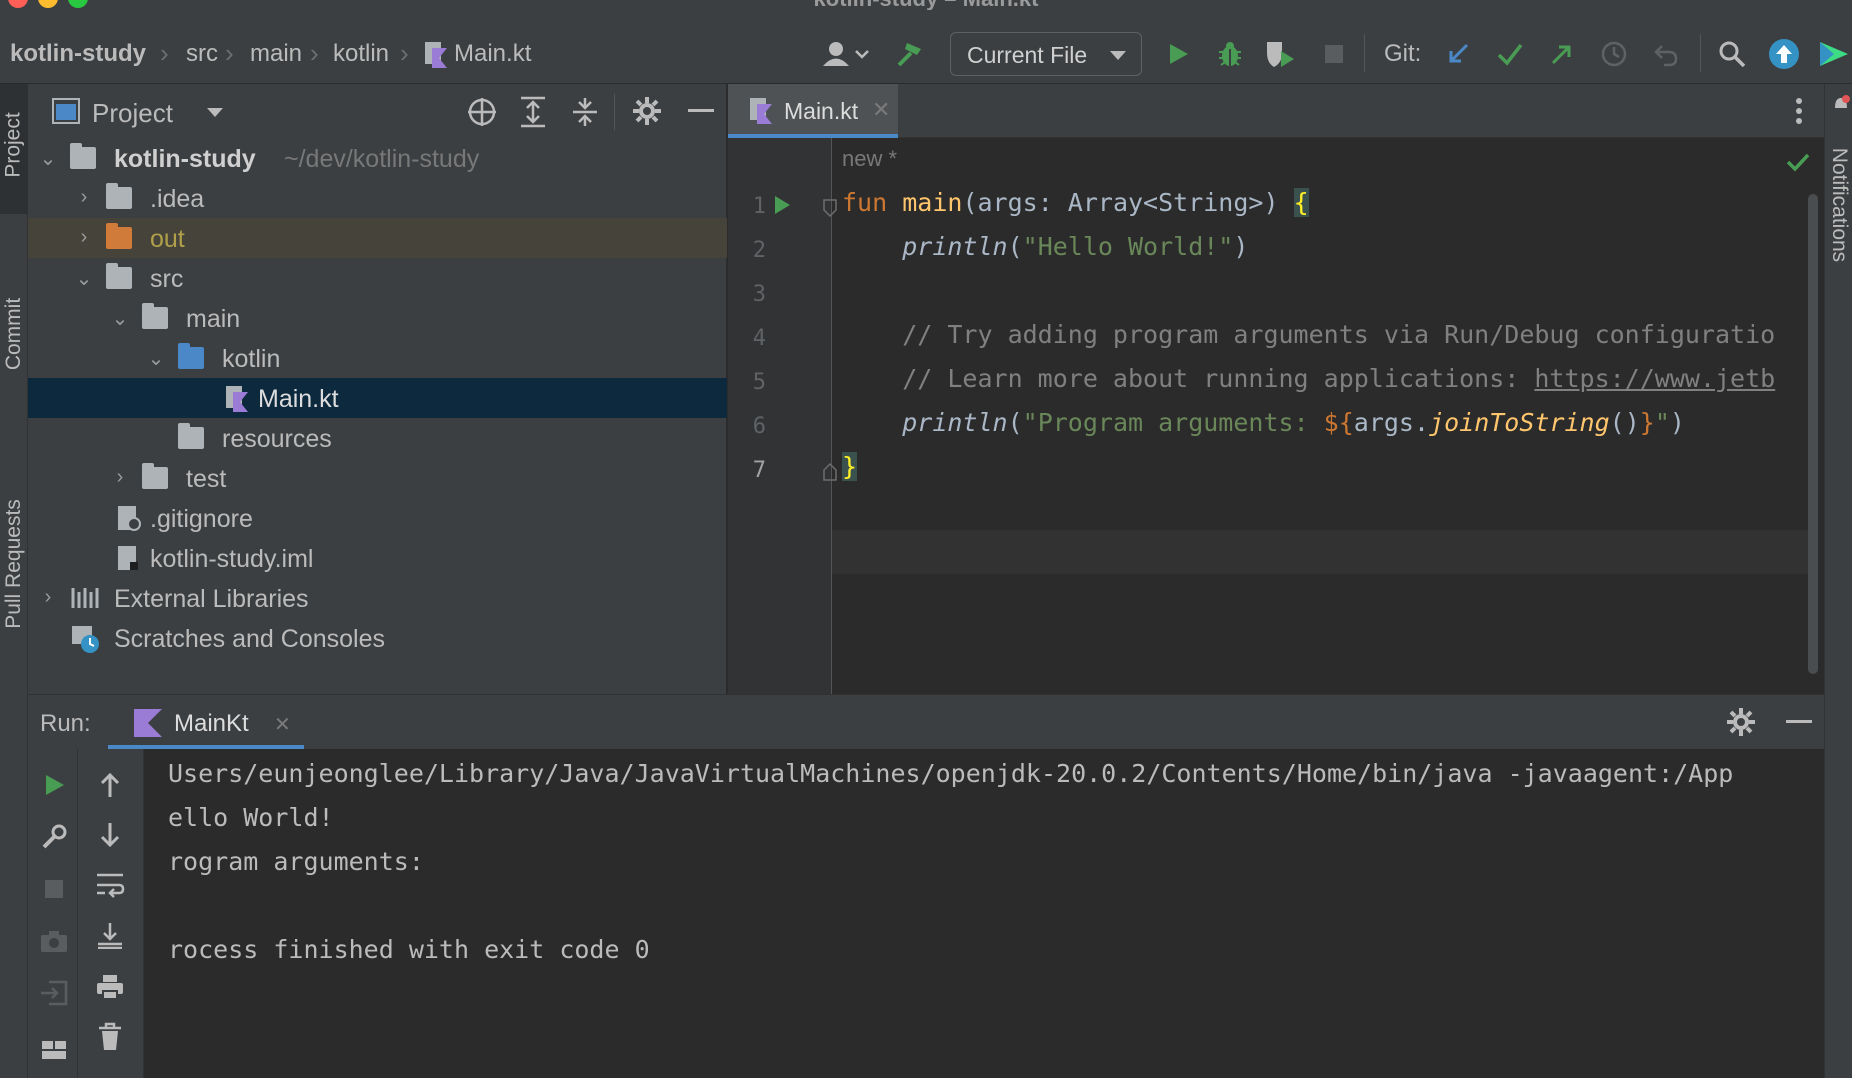 The image size is (1852, 1078). Describe the element at coordinates (1178, 54) in the screenshot. I see `run-icon` at that location.